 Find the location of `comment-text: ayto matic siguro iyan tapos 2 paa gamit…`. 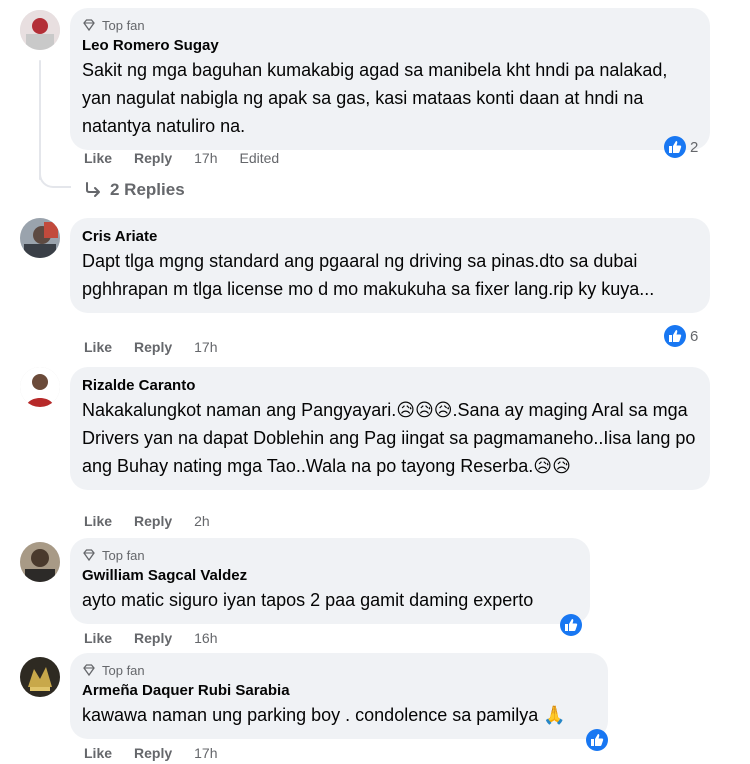

comment-text: ayto matic siguro iyan tapos 2 paa gamit… is located at coordinates (308, 600).